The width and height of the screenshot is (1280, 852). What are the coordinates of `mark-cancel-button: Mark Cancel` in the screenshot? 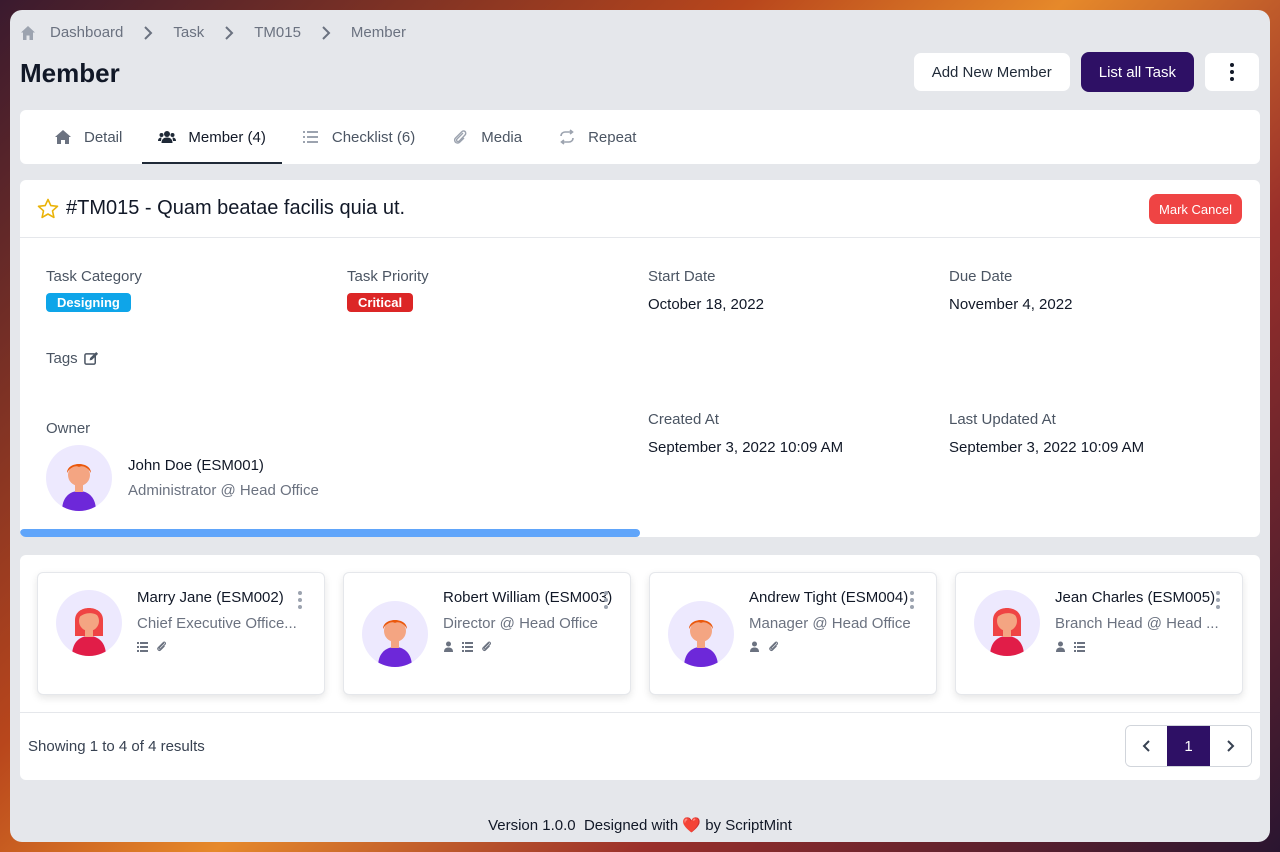 It's located at (1195, 209).